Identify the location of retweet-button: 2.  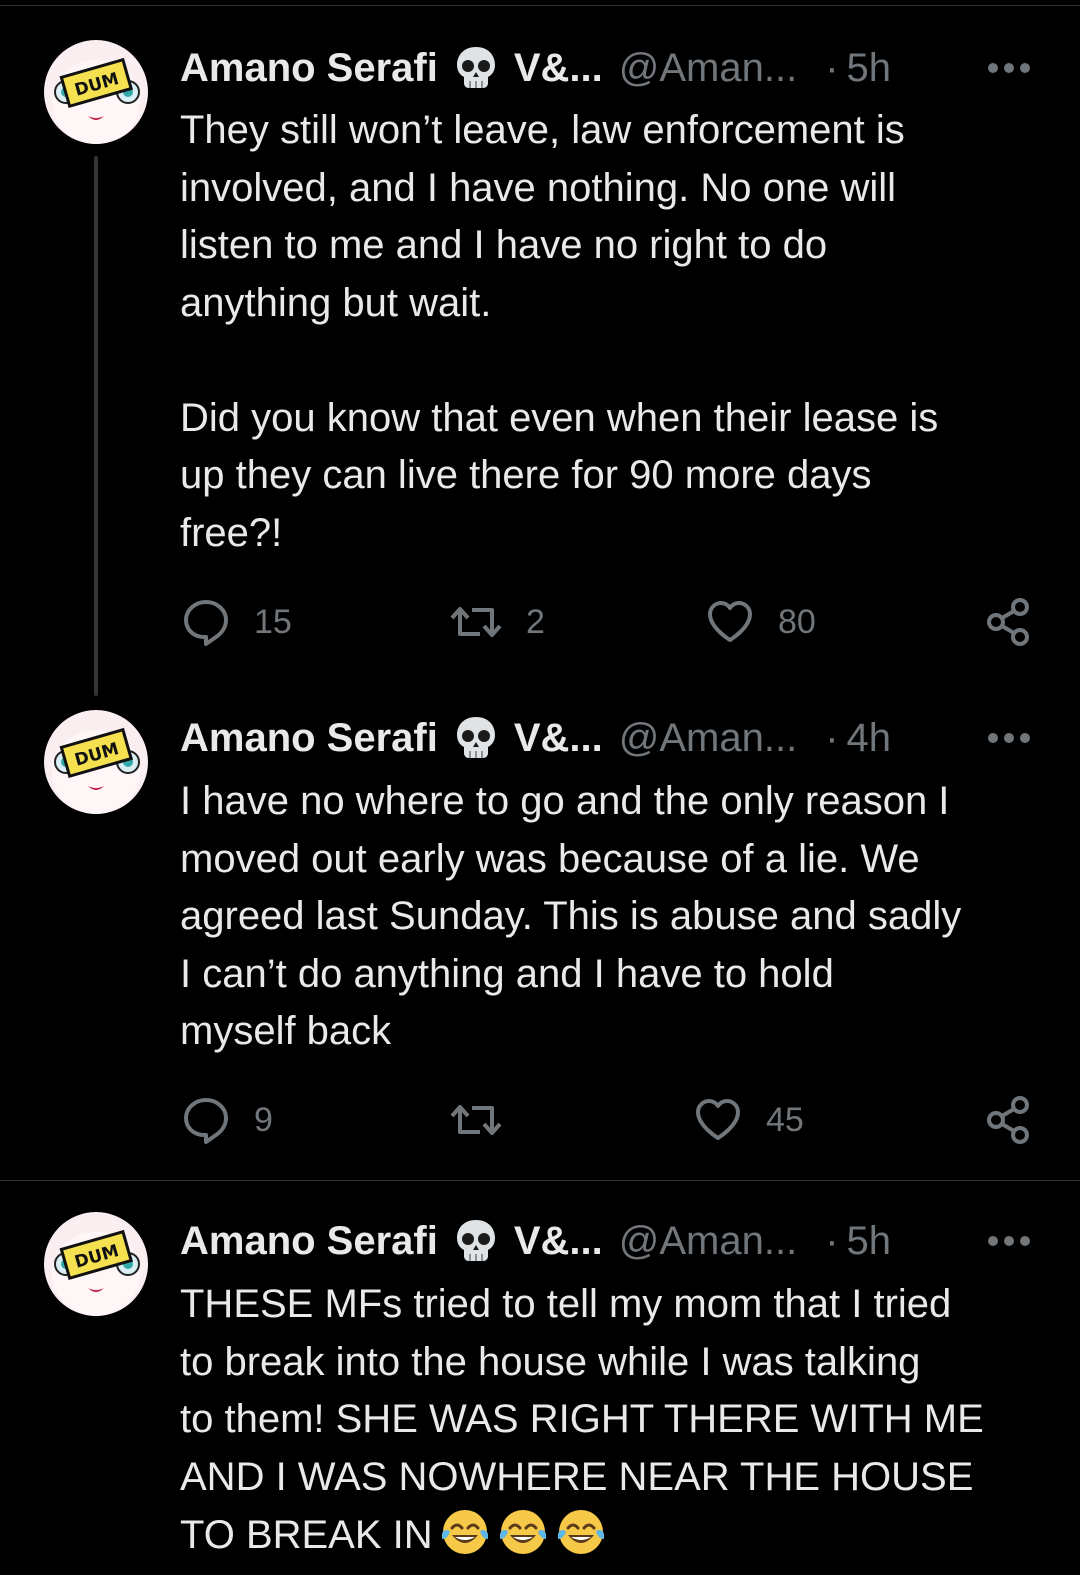
(496, 622).